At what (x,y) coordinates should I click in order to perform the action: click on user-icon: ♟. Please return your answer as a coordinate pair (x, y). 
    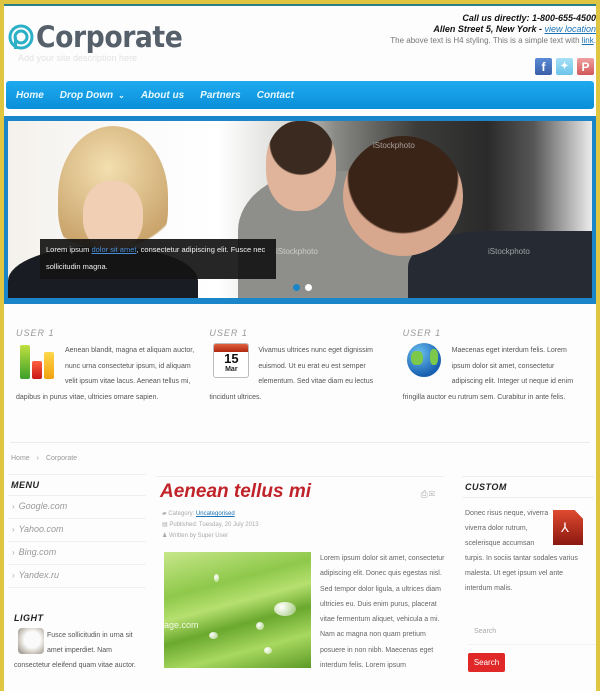
    Looking at the image, I should click on (166, 536).